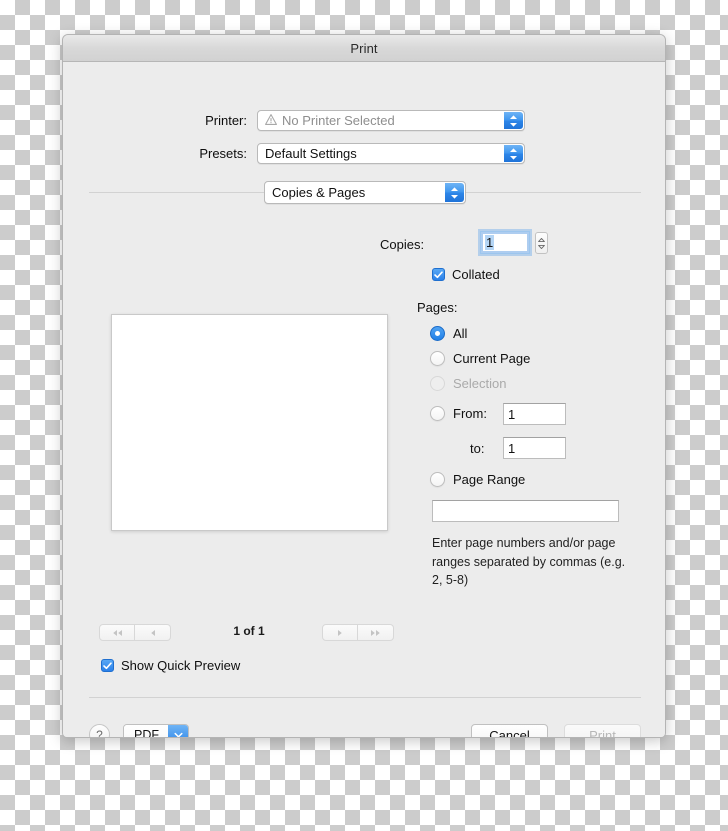 This screenshot has width=728, height=831. I want to click on pane-popup-wrapper: Copies & Pages, so click(365, 192).